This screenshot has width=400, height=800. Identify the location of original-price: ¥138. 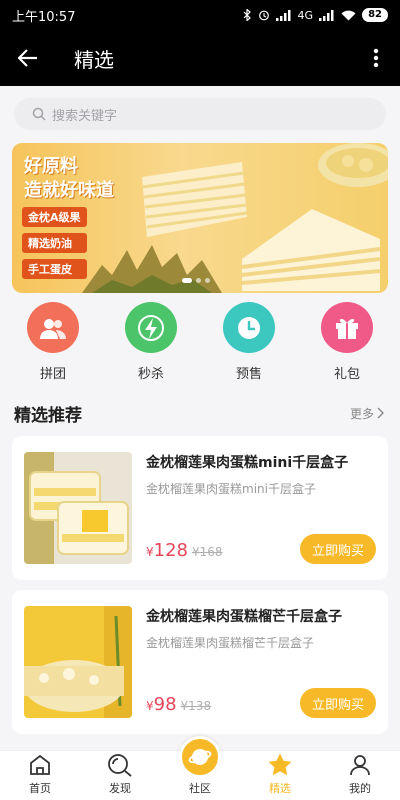
(196, 706).